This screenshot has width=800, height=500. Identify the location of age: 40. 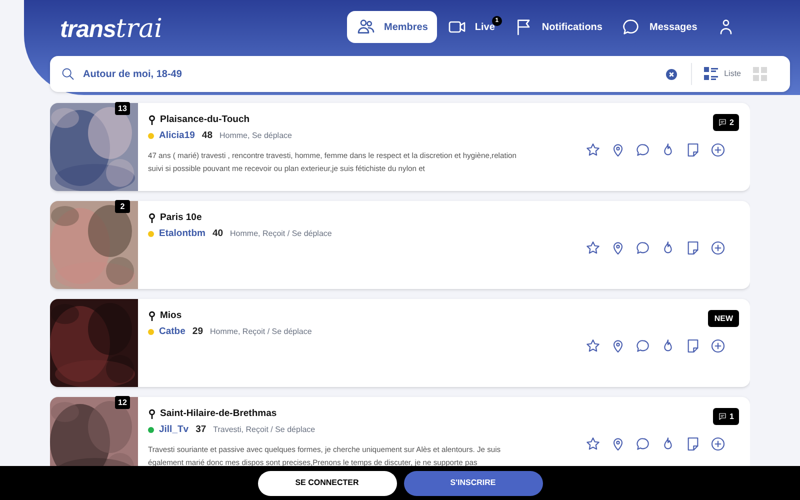
(218, 234).